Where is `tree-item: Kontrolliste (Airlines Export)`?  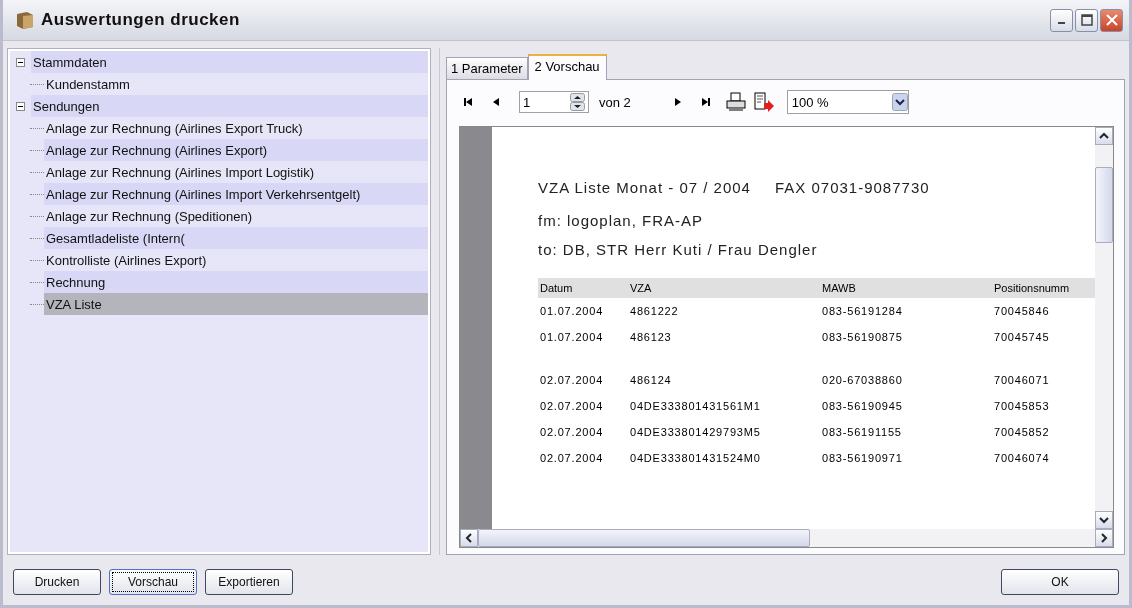 tree-item: Kontrolliste (Airlines Export) is located at coordinates (236, 260).